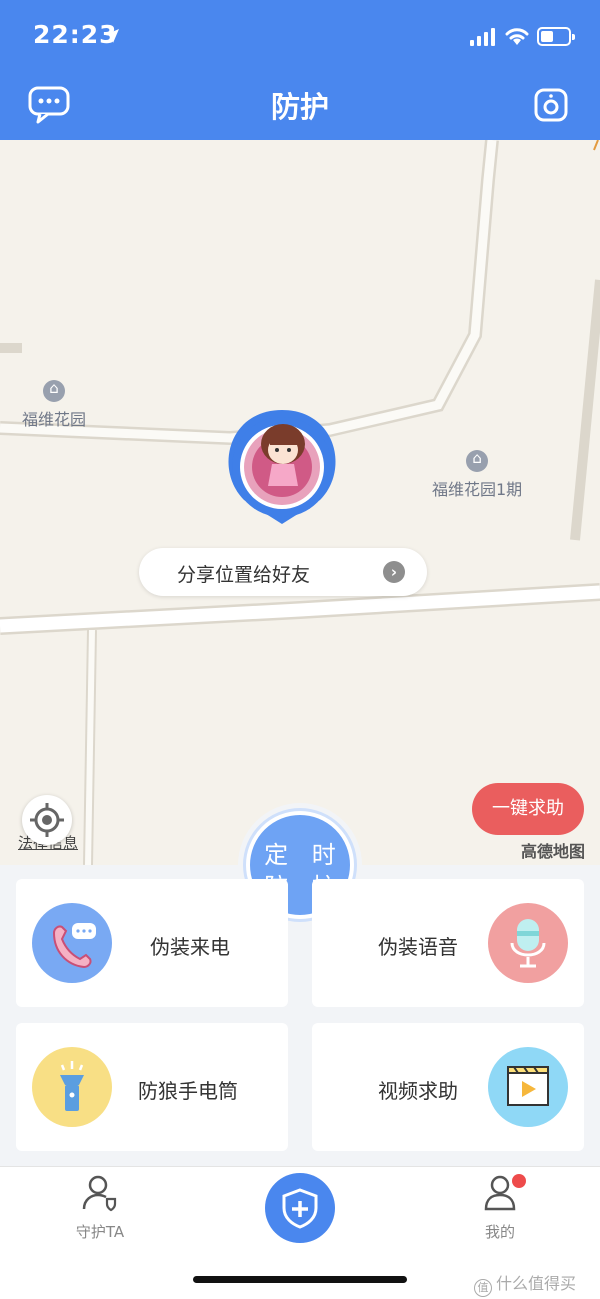  What do you see at coordinates (299, 107) in the screenshot?
I see `page-title: 防护` at bounding box center [299, 107].